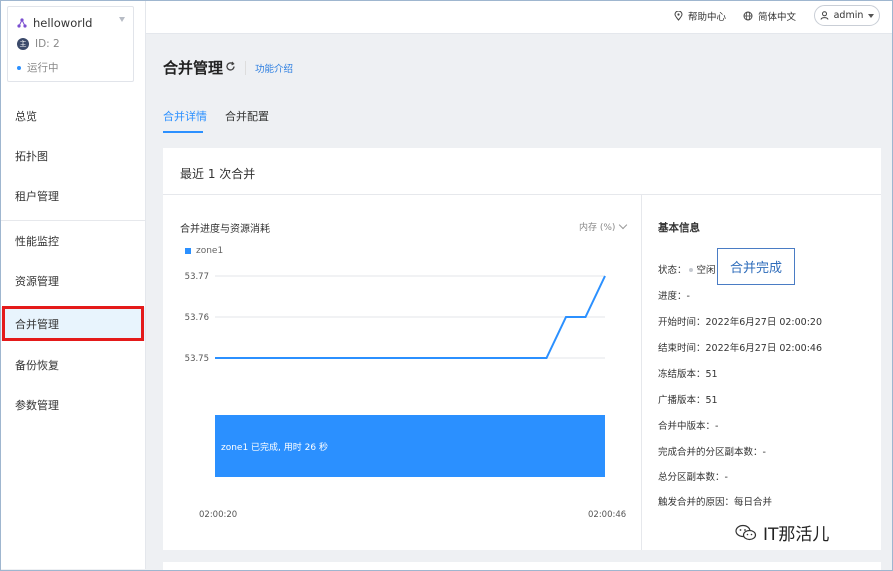 The image size is (893, 571). I want to click on sidebar-item-backup: 备份恢复, so click(73, 365).